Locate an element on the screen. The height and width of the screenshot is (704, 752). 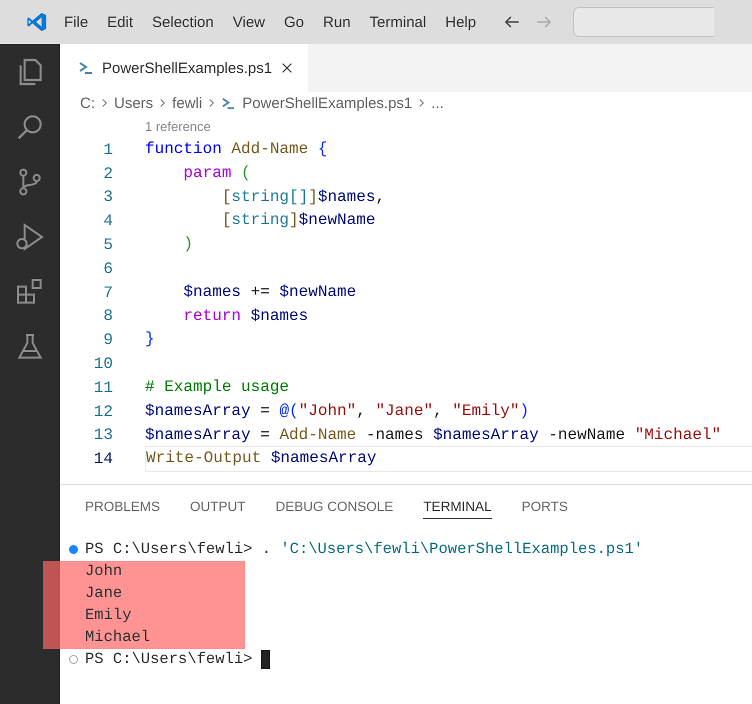
line-number: 14 is located at coordinates (102, 459).